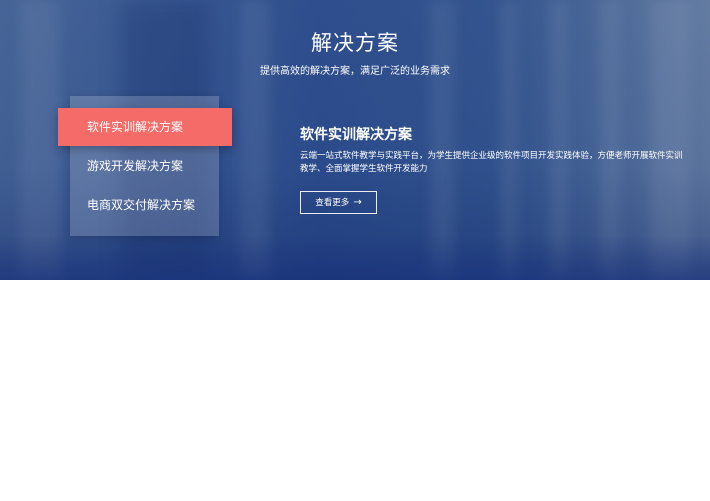 The height and width of the screenshot is (501, 710). Describe the element at coordinates (332, 203) in the screenshot. I see `view-more-label: 查看更多` at that location.